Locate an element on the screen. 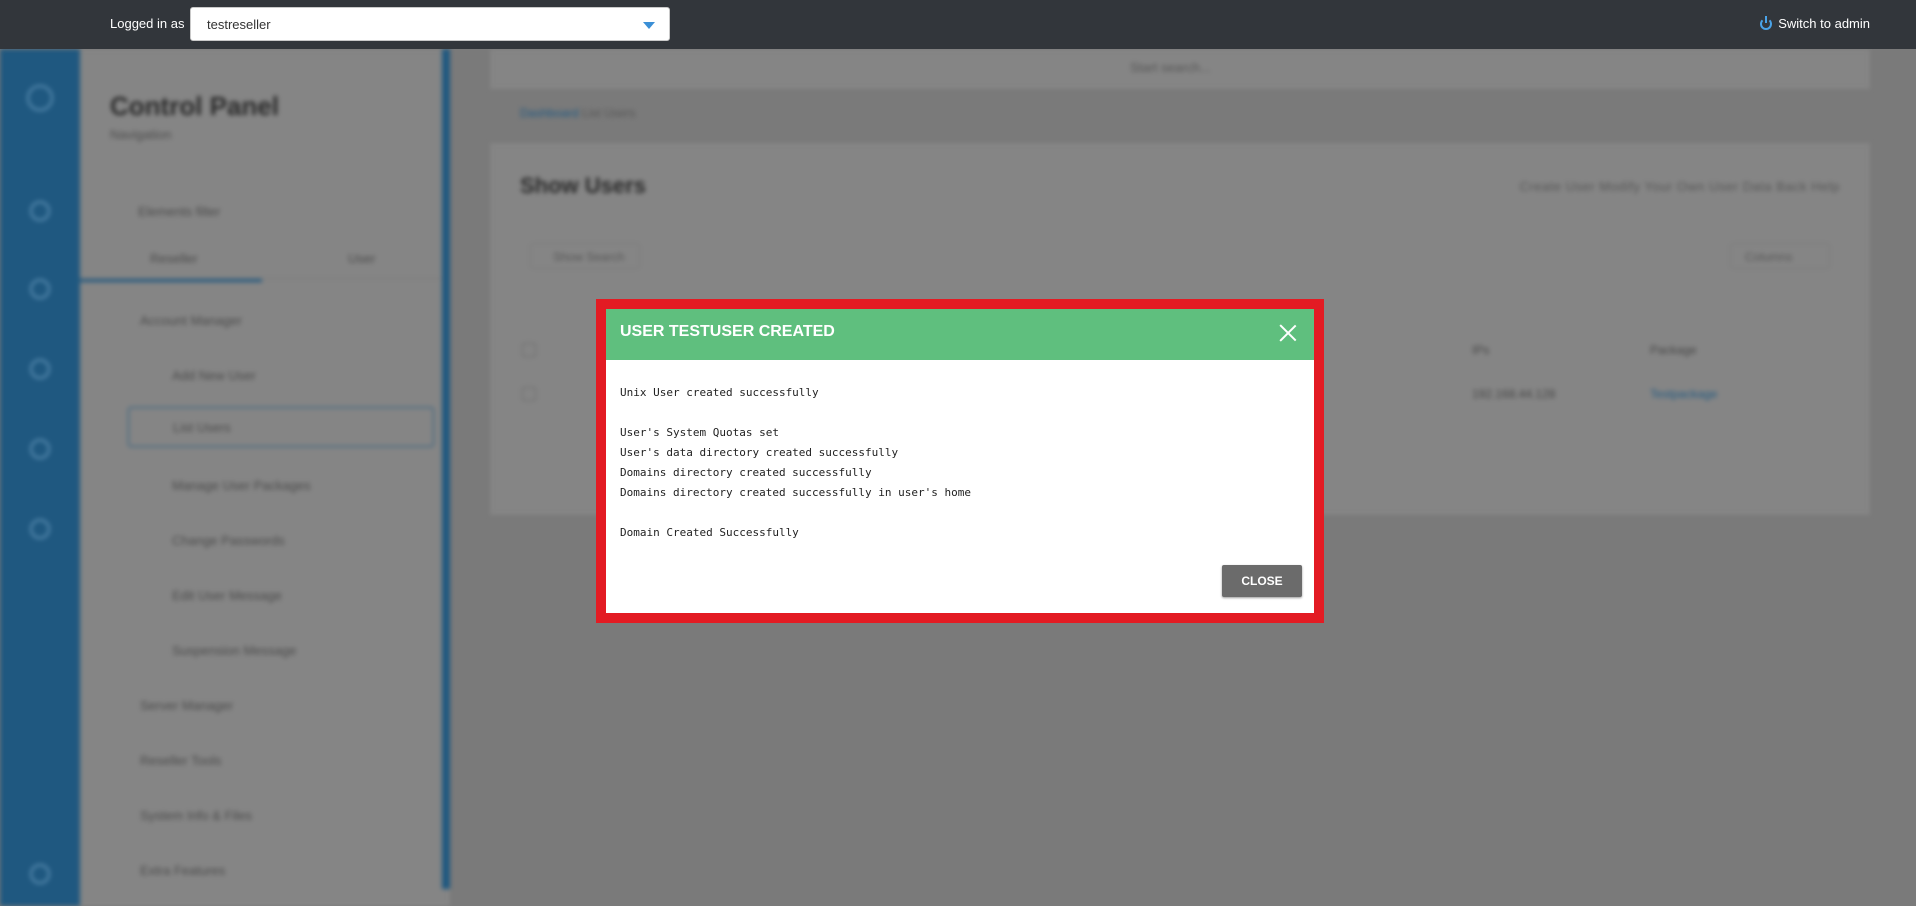  breadcrumb: Dashboard List Users is located at coordinates (577, 113).